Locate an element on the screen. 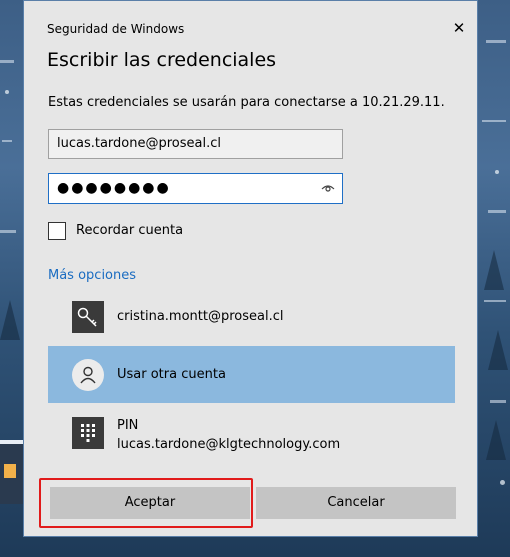 The height and width of the screenshot is (557, 510). password-mask: ●●●●●●●● is located at coordinates (114, 188).